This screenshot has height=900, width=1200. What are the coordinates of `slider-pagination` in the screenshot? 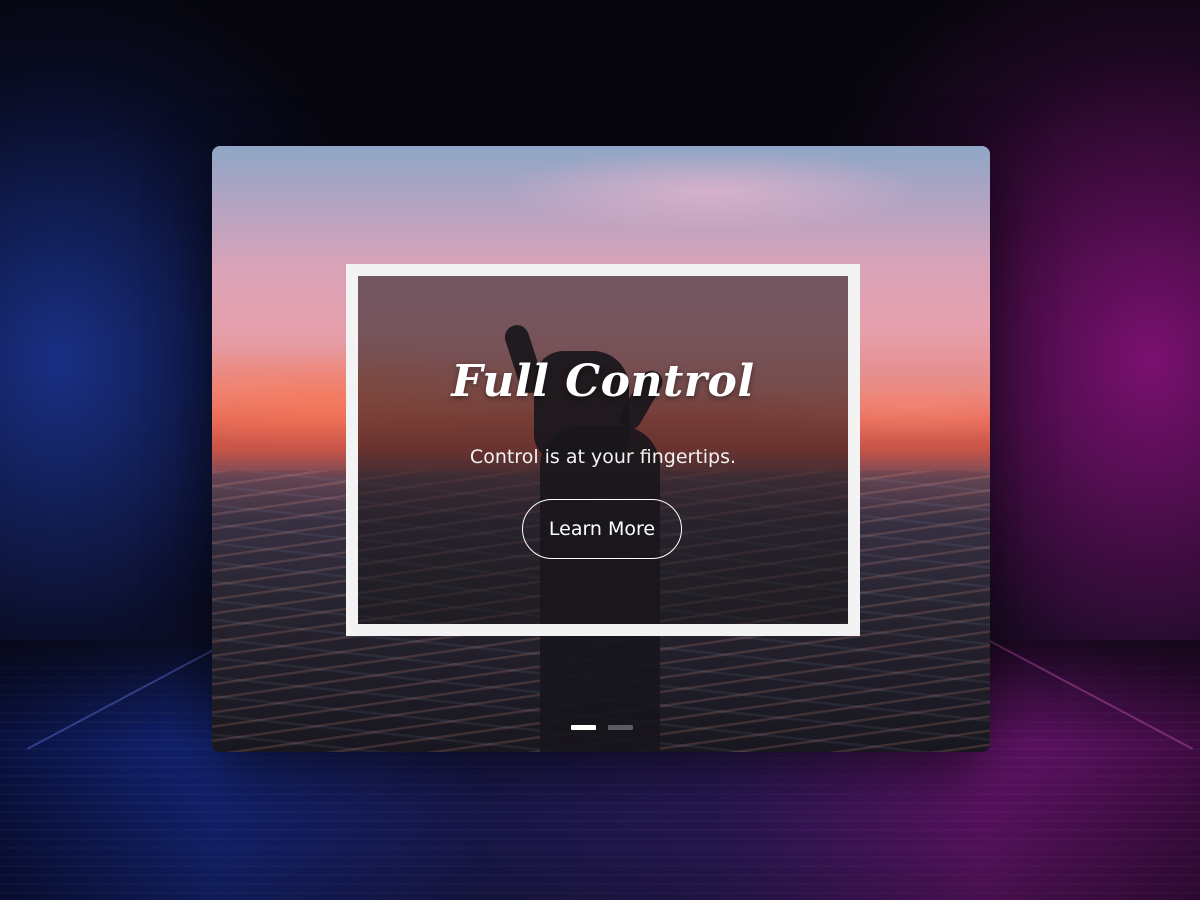 It's located at (602, 728).